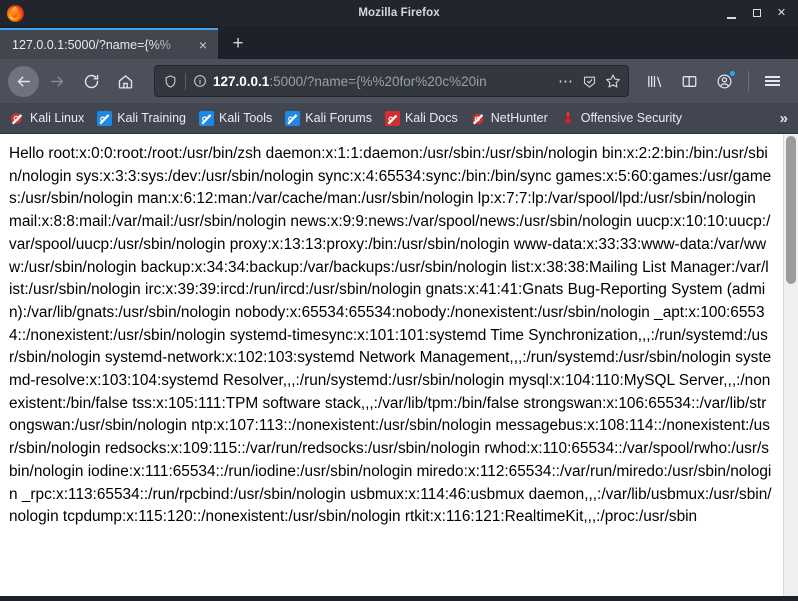 This screenshot has height=601, width=798. I want to click on scrollbar-thumb, so click(791, 210).